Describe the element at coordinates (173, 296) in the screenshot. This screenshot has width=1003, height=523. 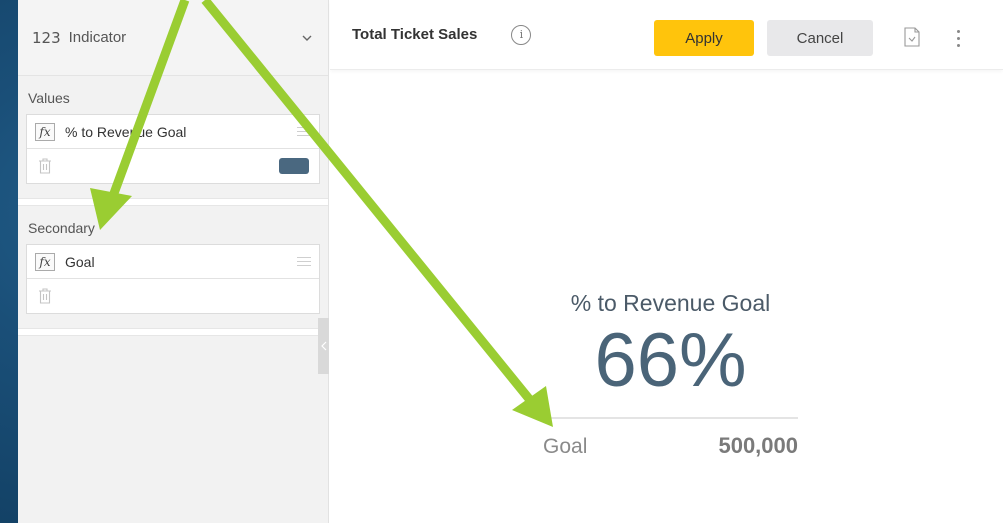
I see `secondary-field-tools` at that location.